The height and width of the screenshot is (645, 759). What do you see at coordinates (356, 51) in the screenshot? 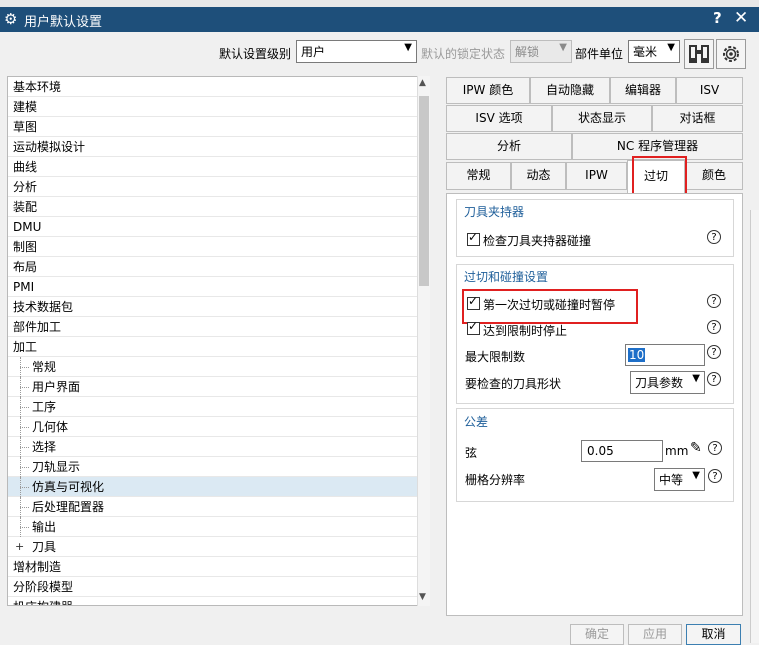
I see `level-select: 用户 ▼` at bounding box center [356, 51].